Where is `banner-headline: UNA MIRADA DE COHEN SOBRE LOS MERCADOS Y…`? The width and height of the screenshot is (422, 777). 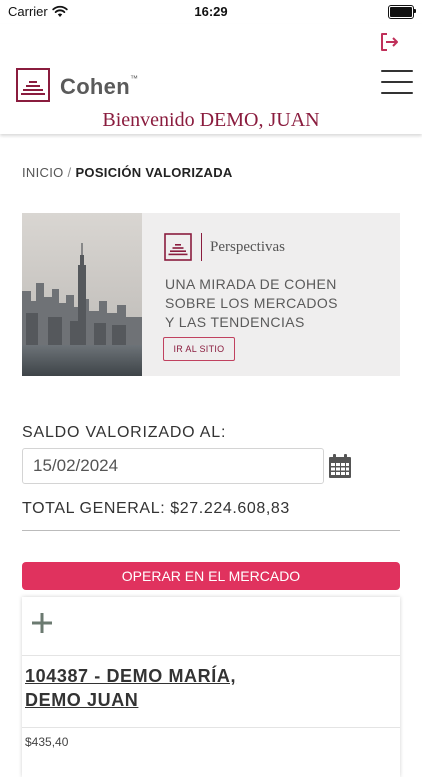 banner-headline: UNA MIRADA DE COHEN SOBRE LOS MERCADOS Y… is located at coordinates (275, 303).